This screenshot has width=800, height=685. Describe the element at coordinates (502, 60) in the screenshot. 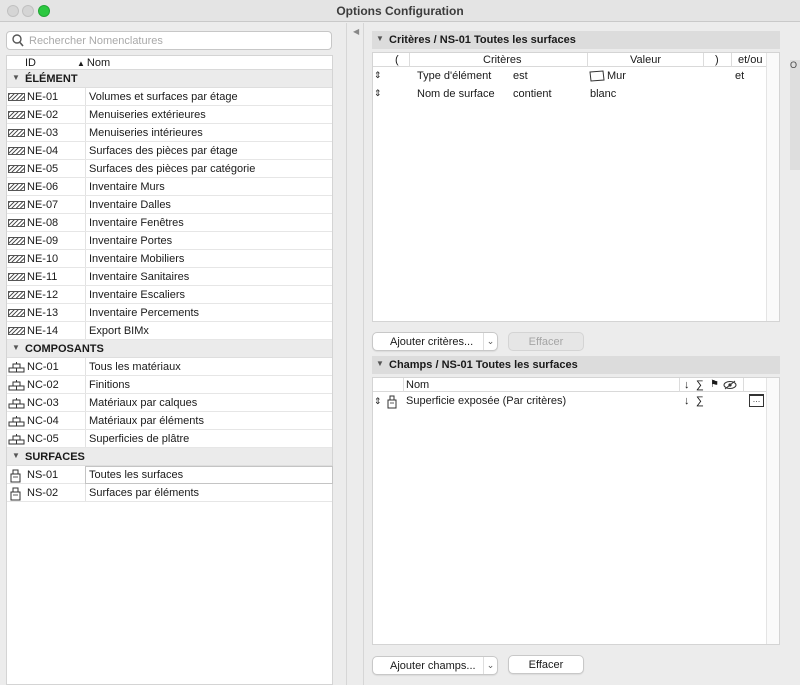

I see `column-criteres: Critères` at that location.